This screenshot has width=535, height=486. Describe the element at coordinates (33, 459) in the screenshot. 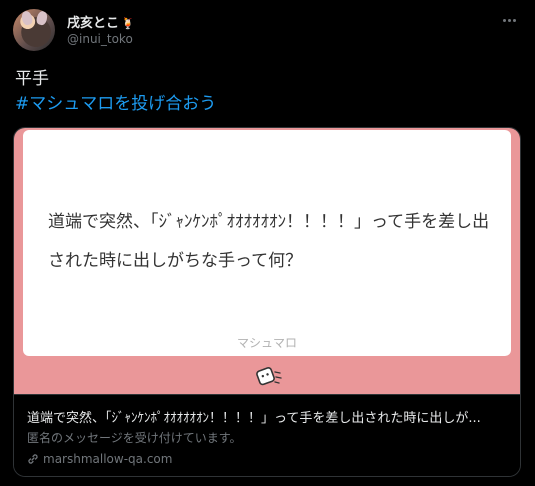

I see `link-icon` at that location.